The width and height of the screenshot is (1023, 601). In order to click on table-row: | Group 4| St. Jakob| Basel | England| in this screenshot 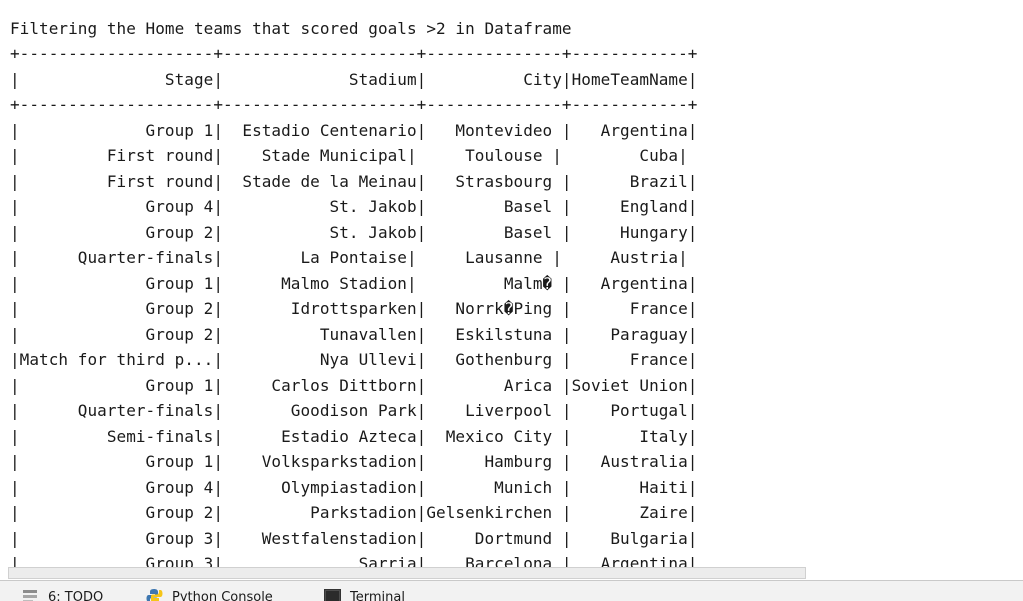, I will do `click(354, 206)`.